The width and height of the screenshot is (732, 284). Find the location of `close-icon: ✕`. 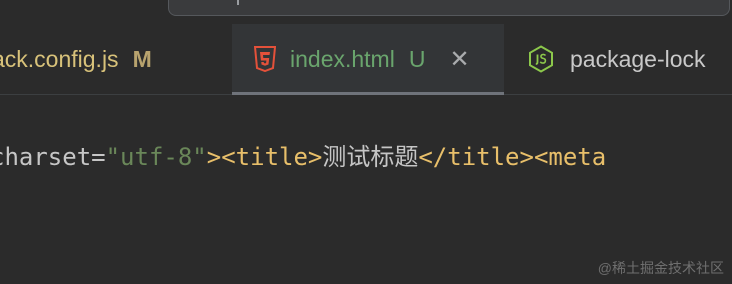

close-icon: ✕ is located at coordinates (459, 59).